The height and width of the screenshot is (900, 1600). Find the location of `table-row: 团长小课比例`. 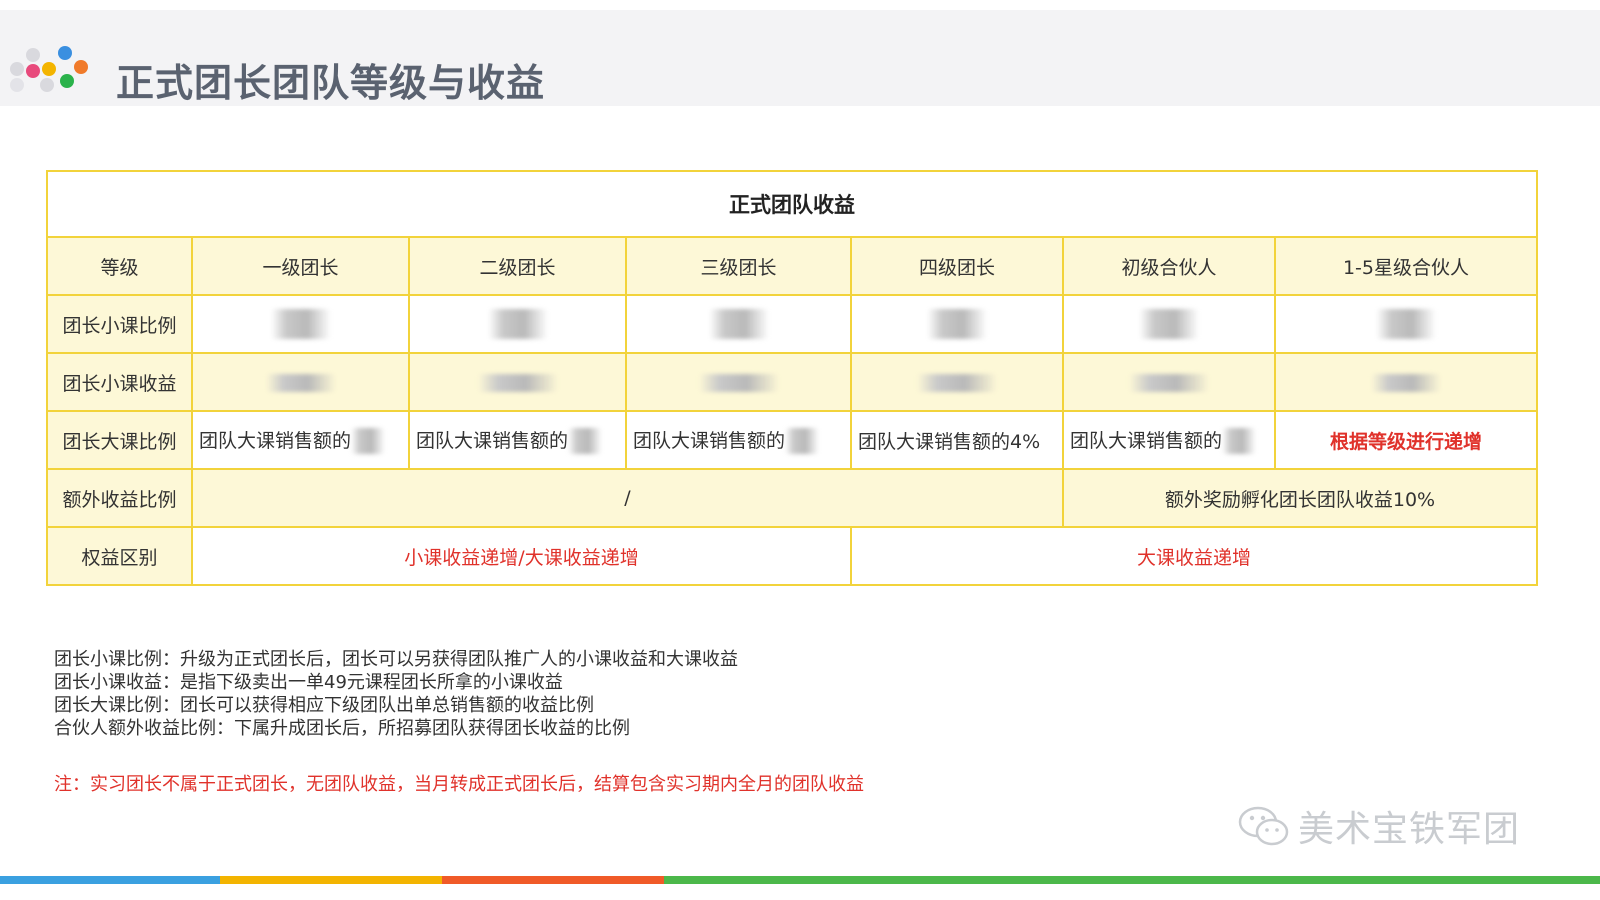

table-row: 团长小课比例 is located at coordinates (792, 324).